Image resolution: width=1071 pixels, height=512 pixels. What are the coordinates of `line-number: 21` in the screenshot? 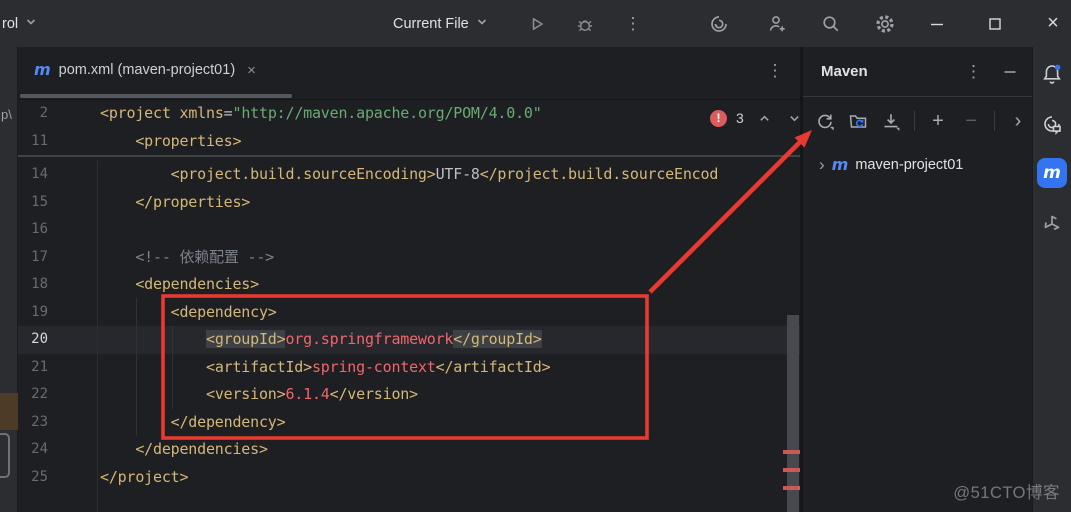 It's located at (39, 366).